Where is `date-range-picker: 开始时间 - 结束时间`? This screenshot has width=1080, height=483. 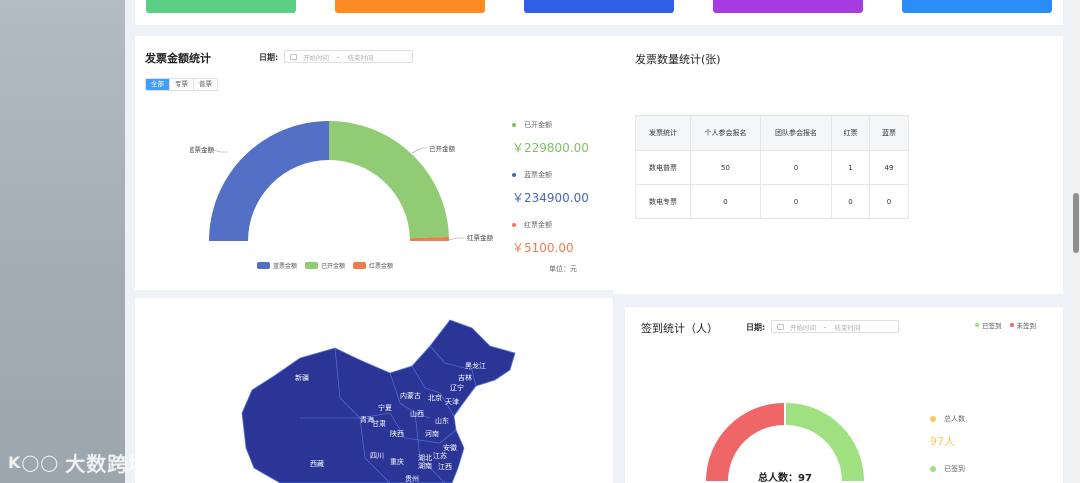 date-range-picker: 开始时间 - 结束时间 is located at coordinates (348, 56).